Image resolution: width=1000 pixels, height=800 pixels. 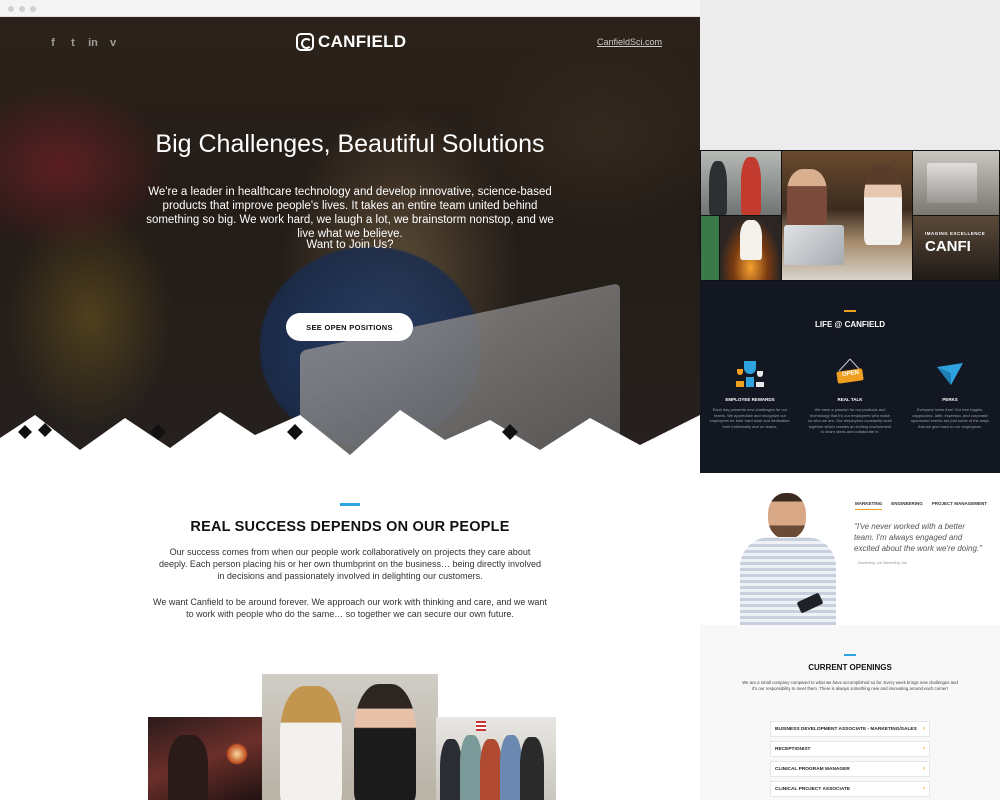 What do you see at coordinates (53, 43) in the screenshot?
I see `facebook-icon: f` at bounding box center [53, 43].